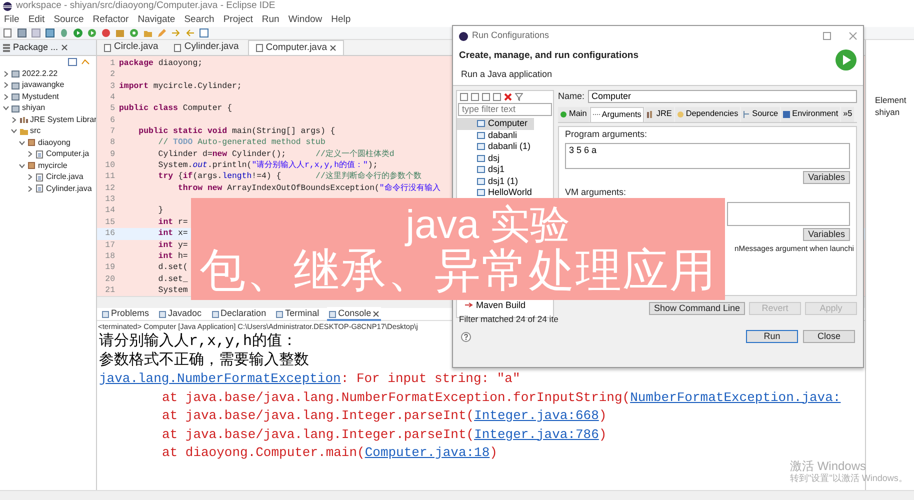 Image resolution: width=914 pixels, height=500 pixels. What do you see at coordinates (457, 495) in the screenshot?
I see `horizontal-scrollbar` at bounding box center [457, 495].